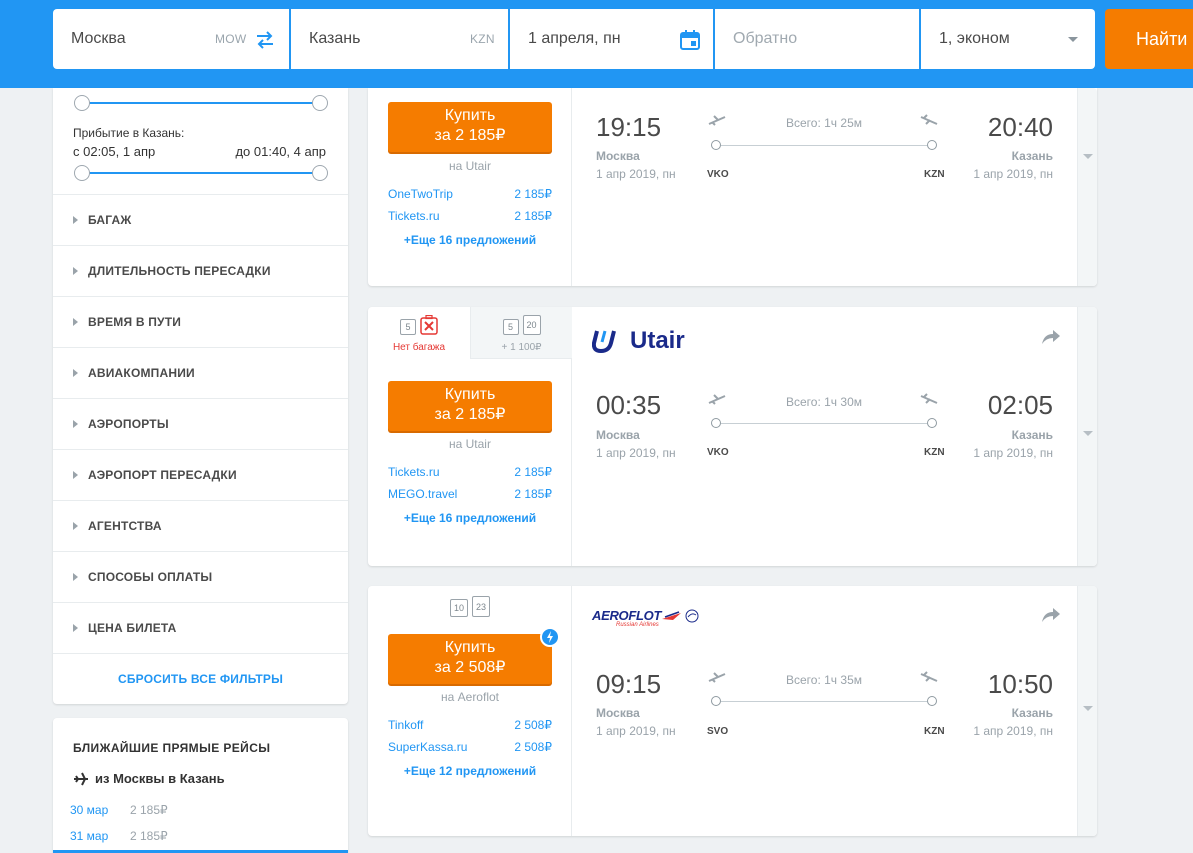 This screenshot has width=1193, height=853. I want to click on buy-price: за 2 185₽, so click(470, 135).